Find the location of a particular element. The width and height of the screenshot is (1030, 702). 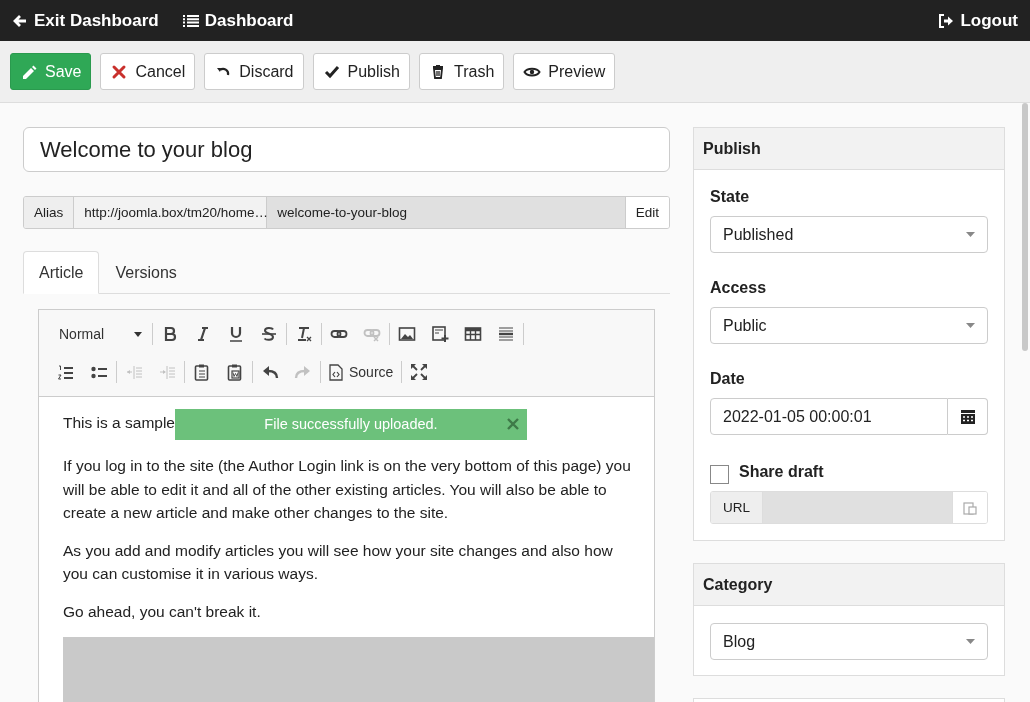

field-label: Date is located at coordinates (728, 379).